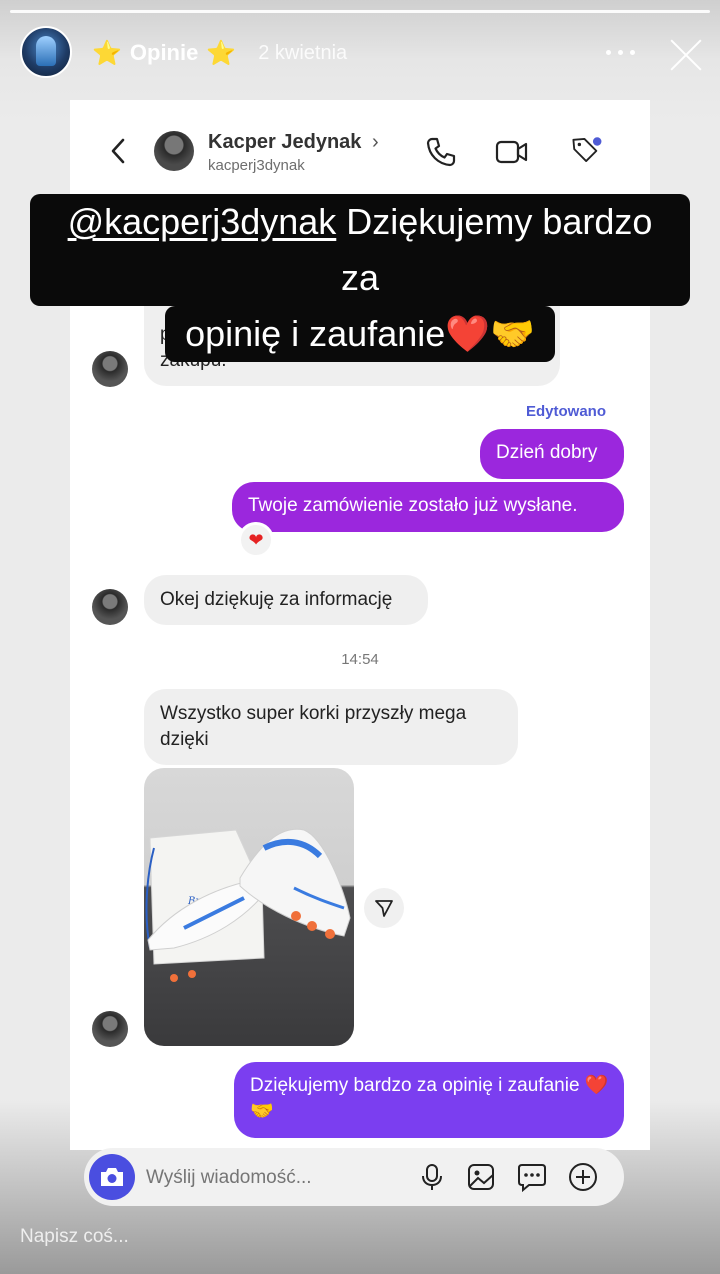 The image size is (720, 1274). I want to click on football-boots-image: Brand, so click(248, 905).